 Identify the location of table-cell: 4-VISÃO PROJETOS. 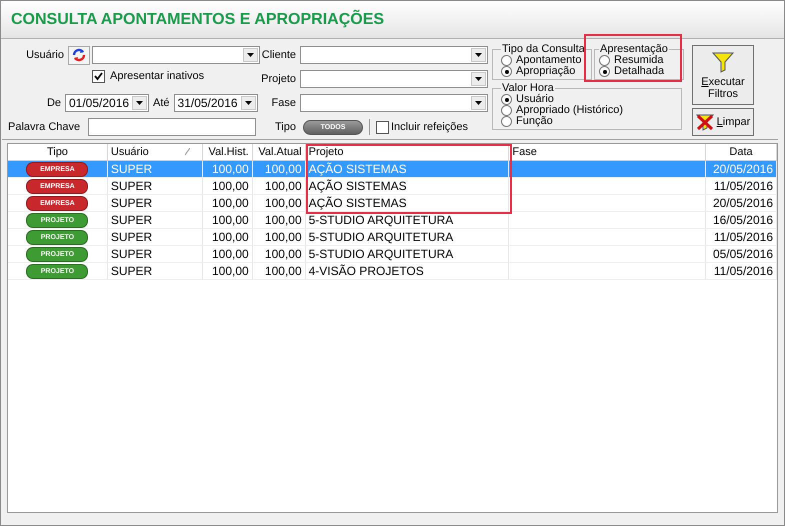
(408, 271).